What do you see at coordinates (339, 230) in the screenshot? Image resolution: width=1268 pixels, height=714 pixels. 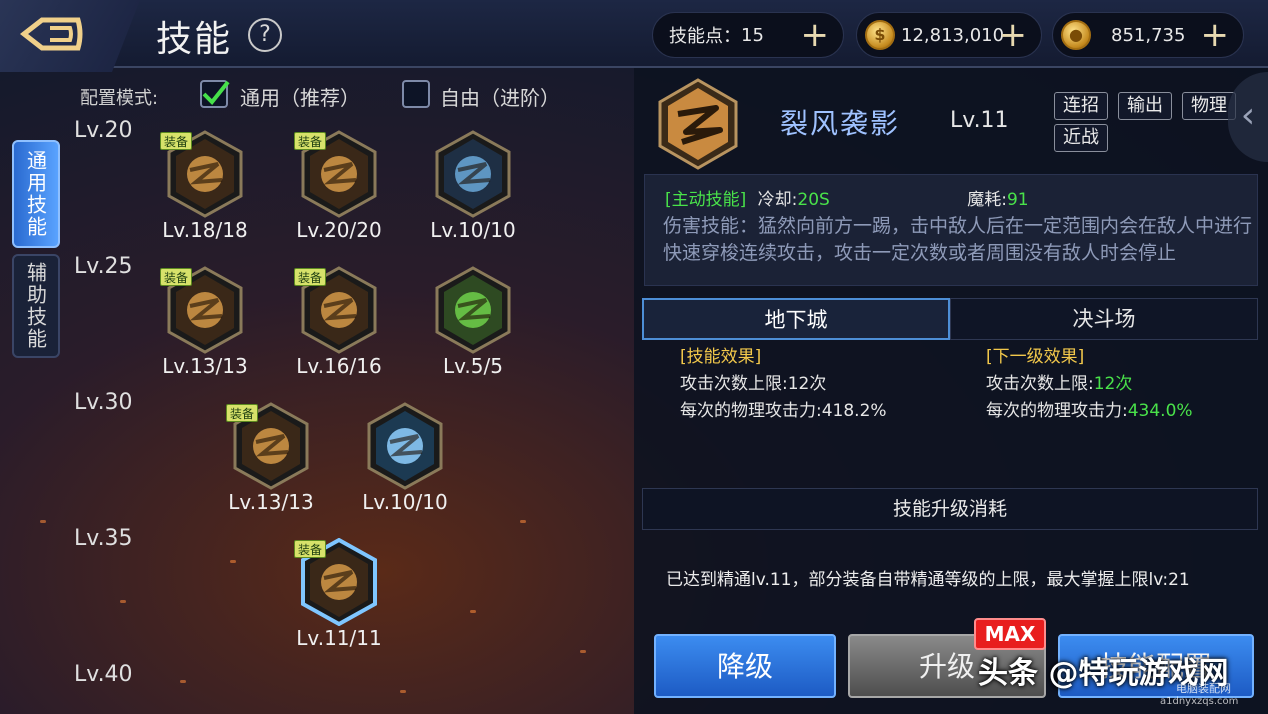 I see `skill-level-label: Lv.20/20` at bounding box center [339, 230].